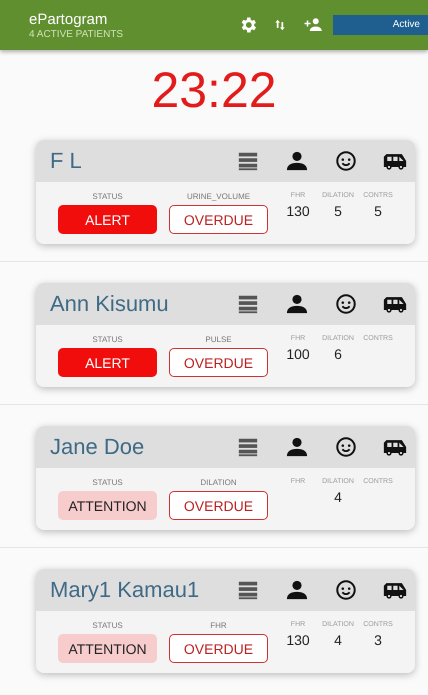 The height and width of the screenshot is (695, 428). What do you see at coordinates (378, 640) in the screenshot?
I see `vital-value: 3` at bounding box center [378, 640].